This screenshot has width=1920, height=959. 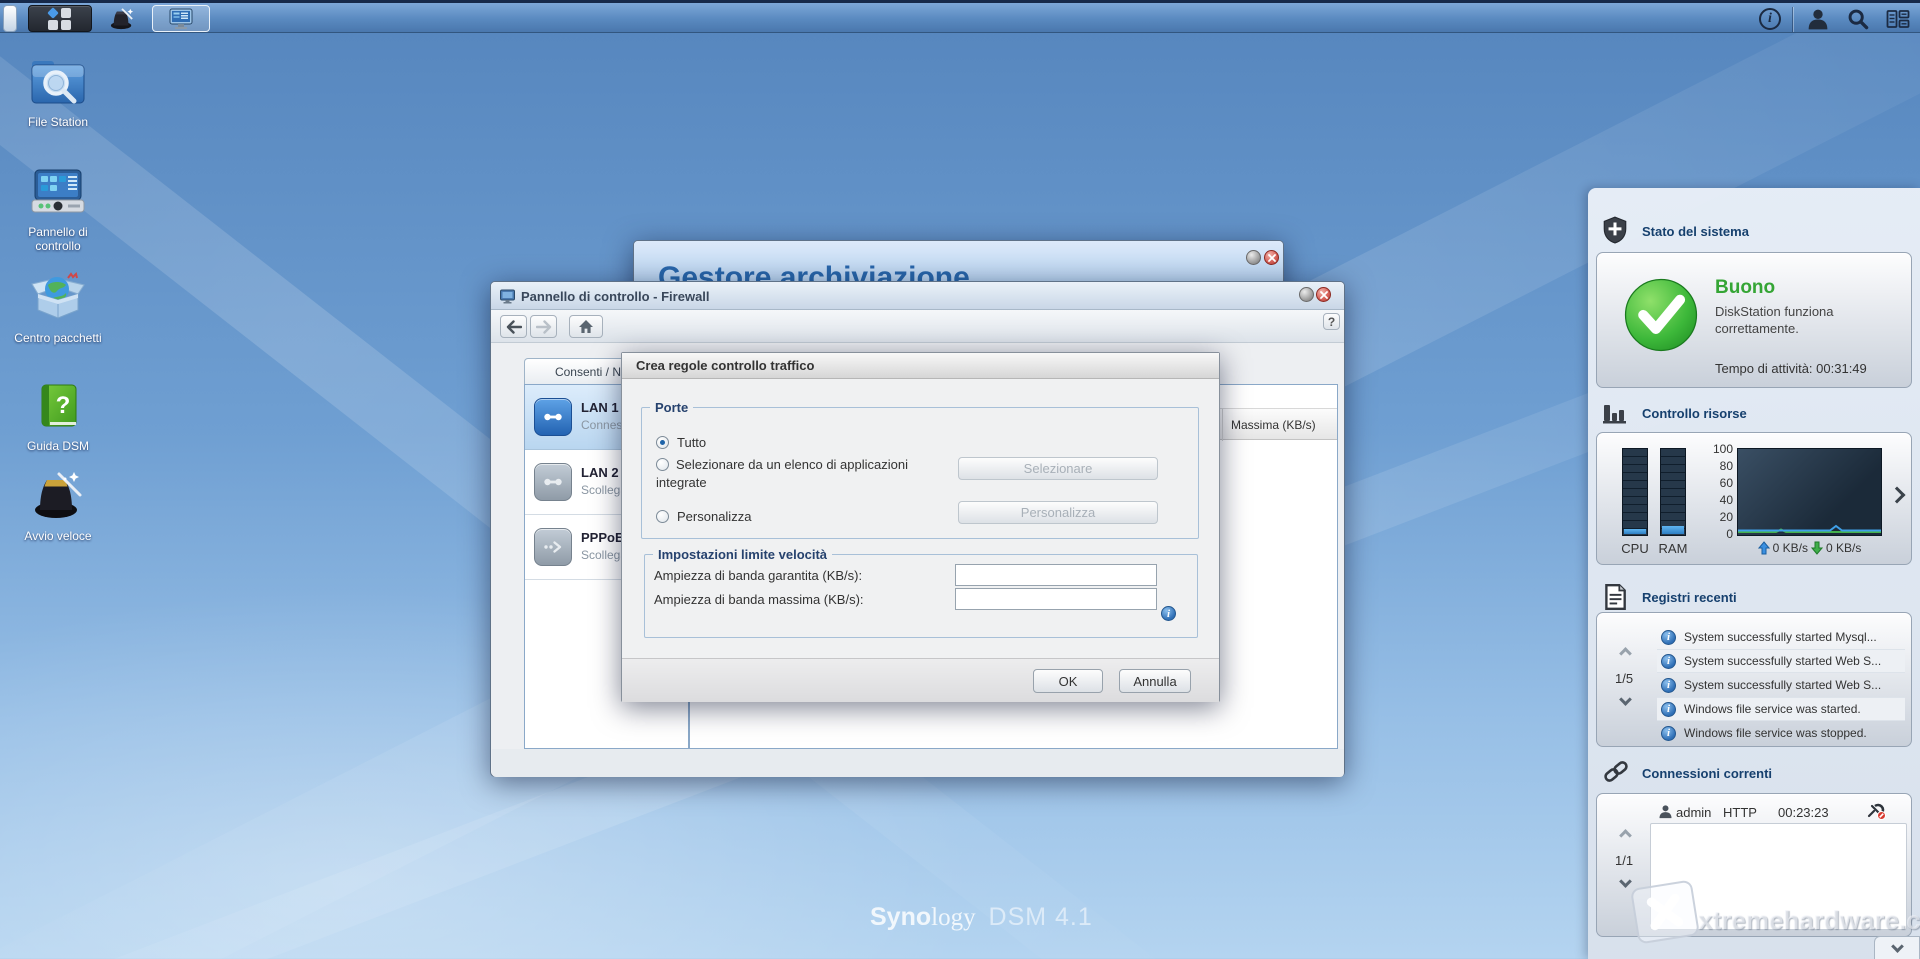 What do you see at coordinates (759, 599) in the screenshot?
I see `max-bandwidth-label: Ampiezza di banda massima (KB/s):` at bounding box center [759, 599].